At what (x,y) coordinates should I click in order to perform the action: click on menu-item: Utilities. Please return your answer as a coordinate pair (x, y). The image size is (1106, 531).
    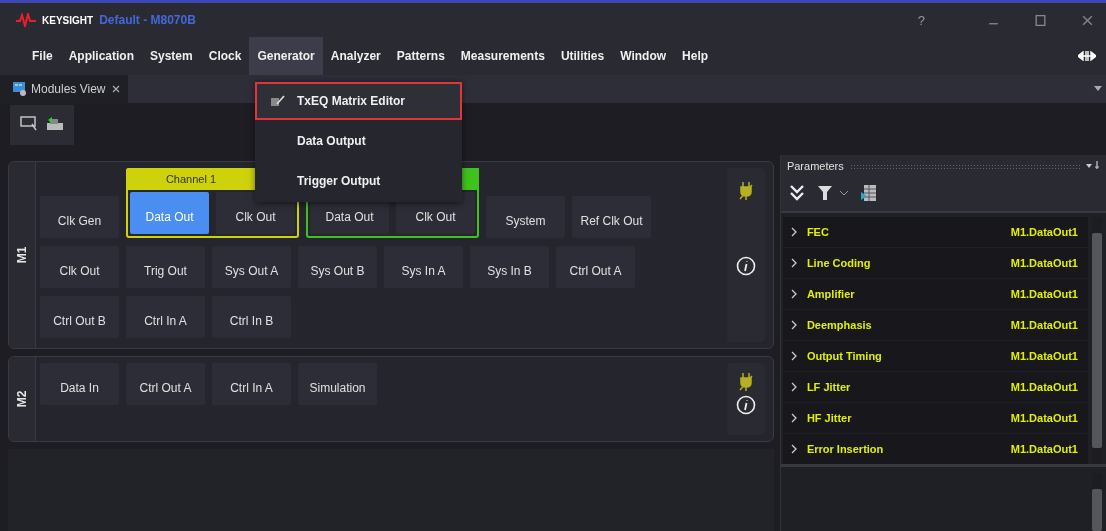
    Looking at the image, I should click on (582, 56).